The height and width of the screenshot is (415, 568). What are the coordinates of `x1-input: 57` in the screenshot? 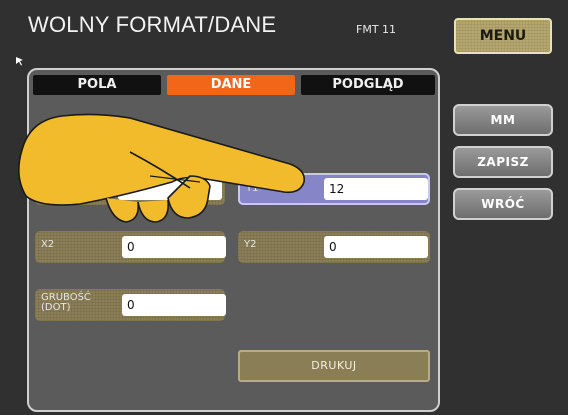 It's located at (170, 189).